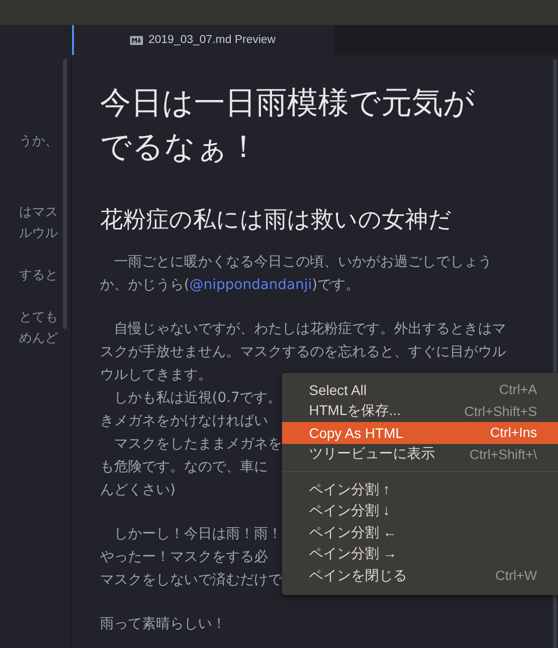 The image size is (558, 648). I want to click on text-line: しかも私は近視(0.7です。, so click(197, 398).